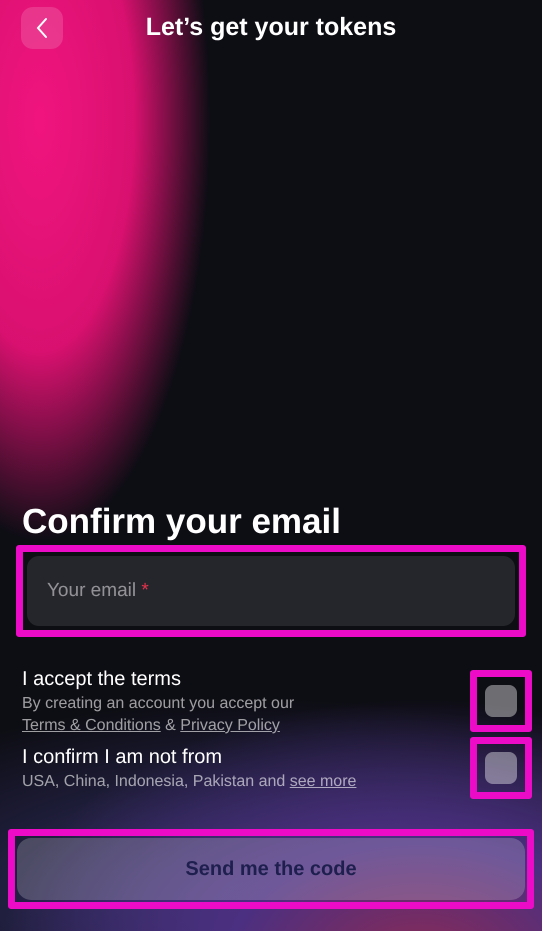  Describe the element at coordinates (102, 679) in the screenshot. I see `consent-label: I accept the terms` at that location.